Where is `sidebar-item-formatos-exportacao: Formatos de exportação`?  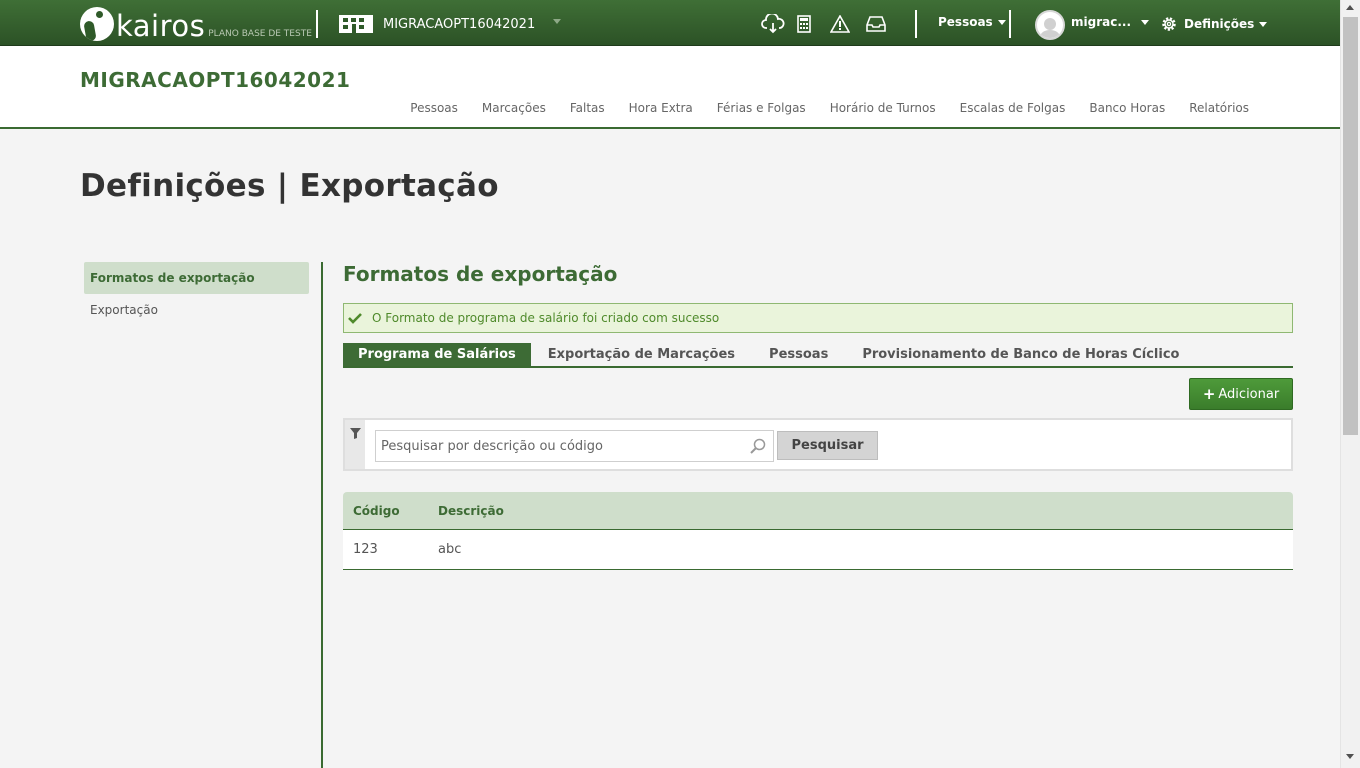
sidebar-item-formatos-exportacao: Formatos de exportação is located at coordinates (196, 278).